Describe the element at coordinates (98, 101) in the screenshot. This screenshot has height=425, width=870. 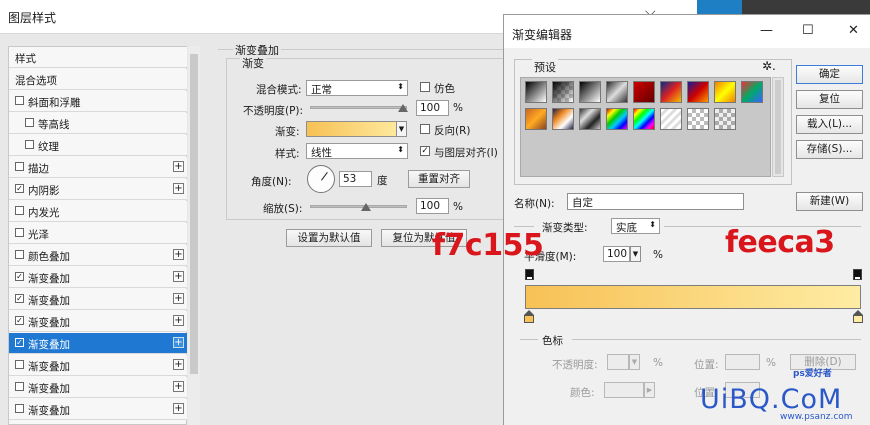
I see `style-item: 斜面和浮雕` at that location.